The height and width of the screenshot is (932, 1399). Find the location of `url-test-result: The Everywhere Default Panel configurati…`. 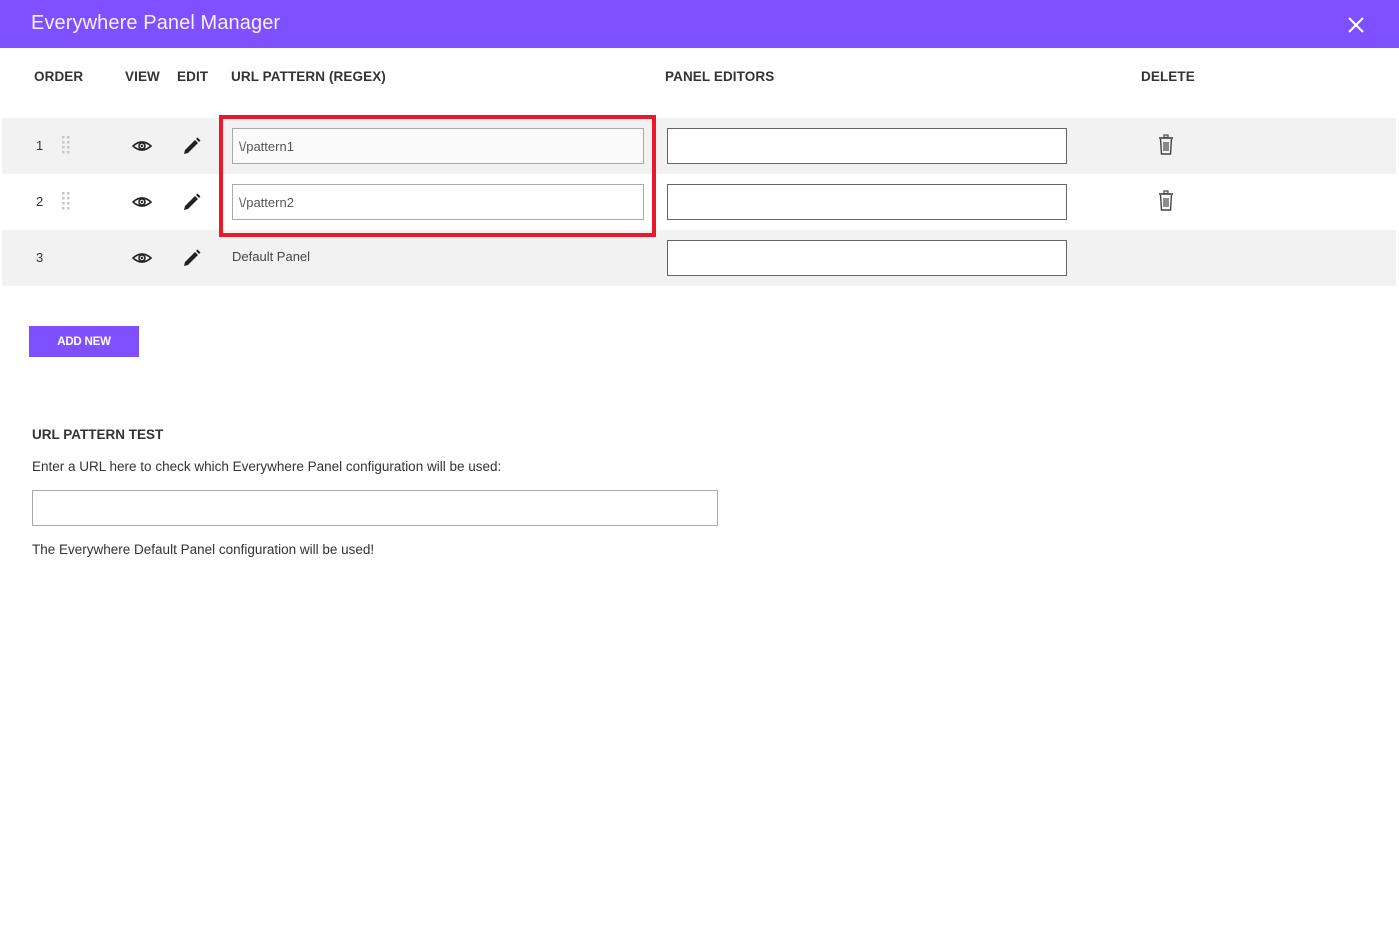

url-test-result: The Everywhere Default Panel configurati… is located at coordinates (203, 549).